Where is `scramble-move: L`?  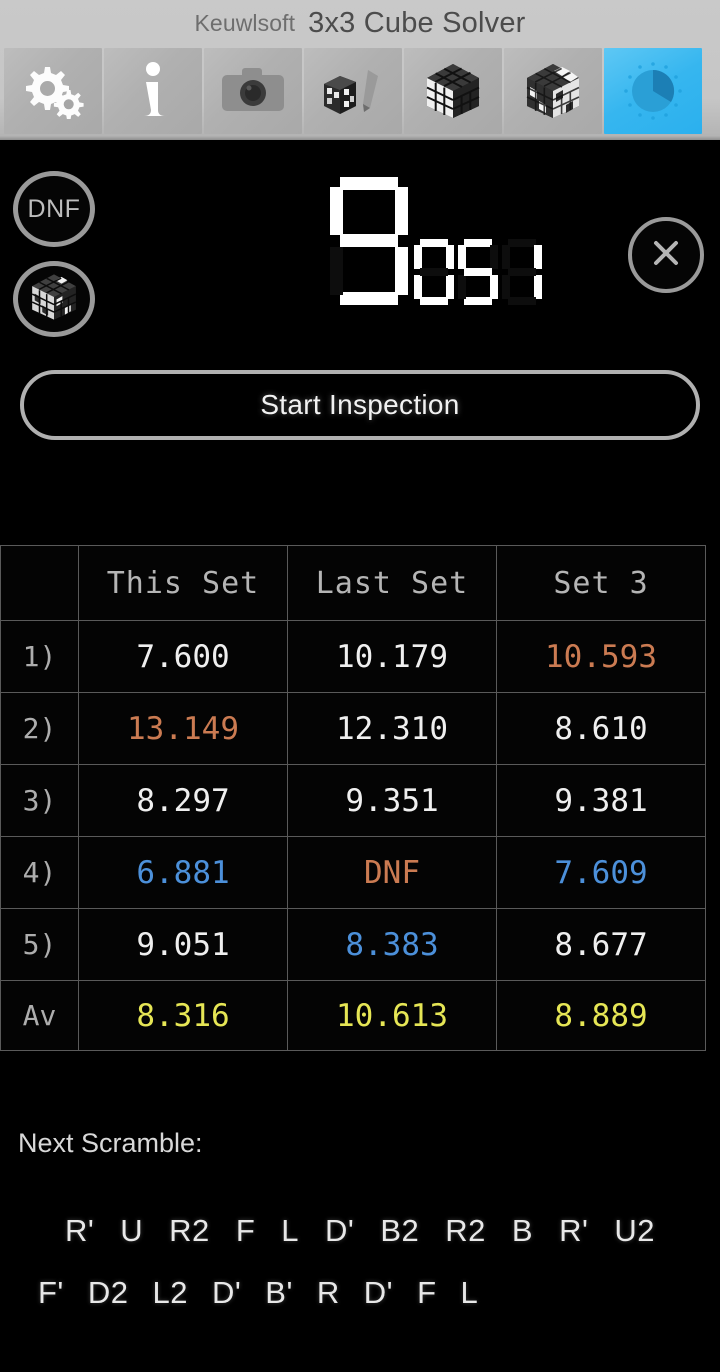 scramble-move: L is located at coordinates (469, 1292).